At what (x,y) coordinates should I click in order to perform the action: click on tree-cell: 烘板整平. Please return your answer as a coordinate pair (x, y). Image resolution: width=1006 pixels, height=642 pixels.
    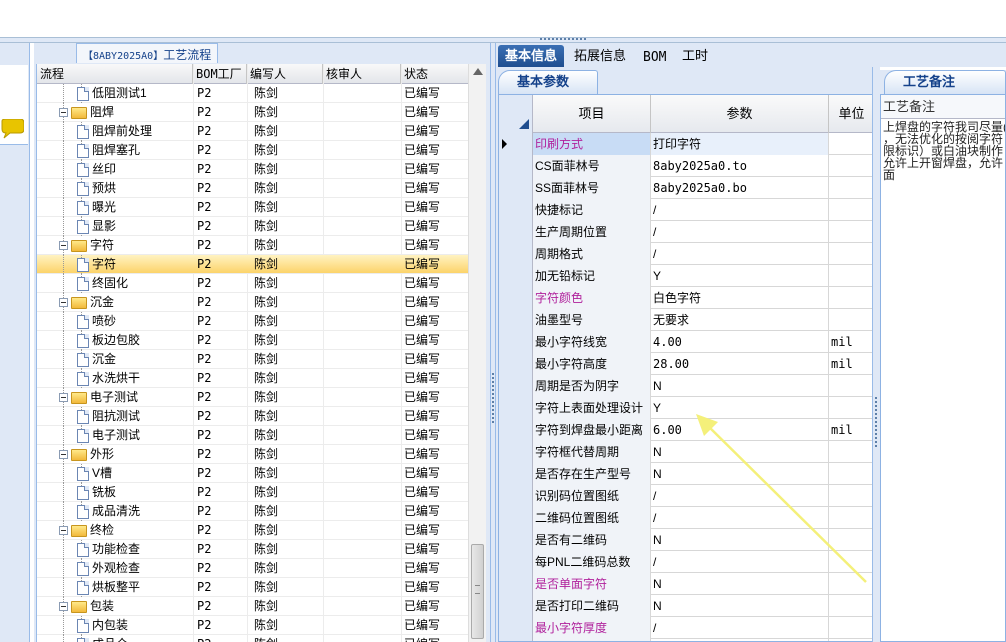
    Looking at the image, I should click on (115, 587).